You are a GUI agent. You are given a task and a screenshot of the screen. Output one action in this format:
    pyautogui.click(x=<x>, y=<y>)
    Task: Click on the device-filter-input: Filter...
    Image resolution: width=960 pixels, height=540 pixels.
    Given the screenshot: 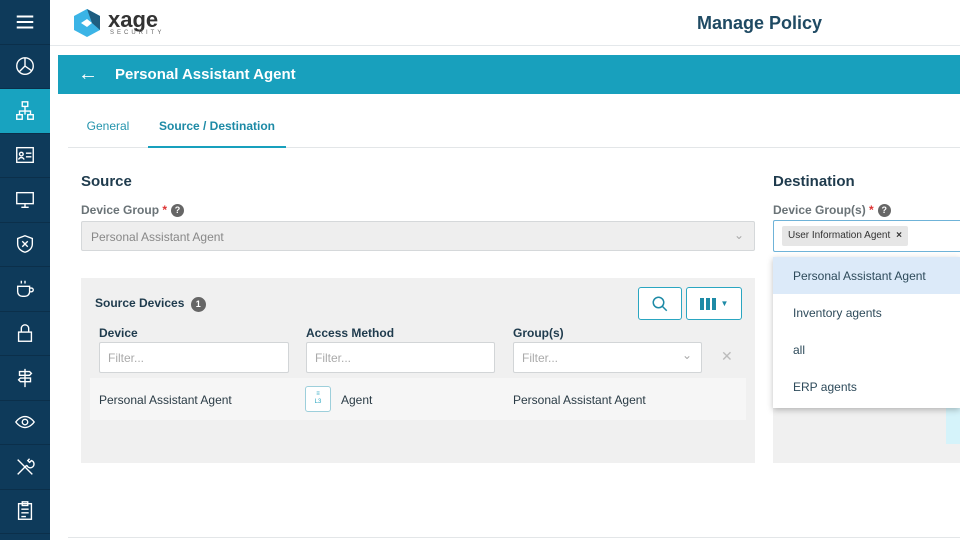 What is the action you would take?
    pyautogui.click(x=194, y=357)
    